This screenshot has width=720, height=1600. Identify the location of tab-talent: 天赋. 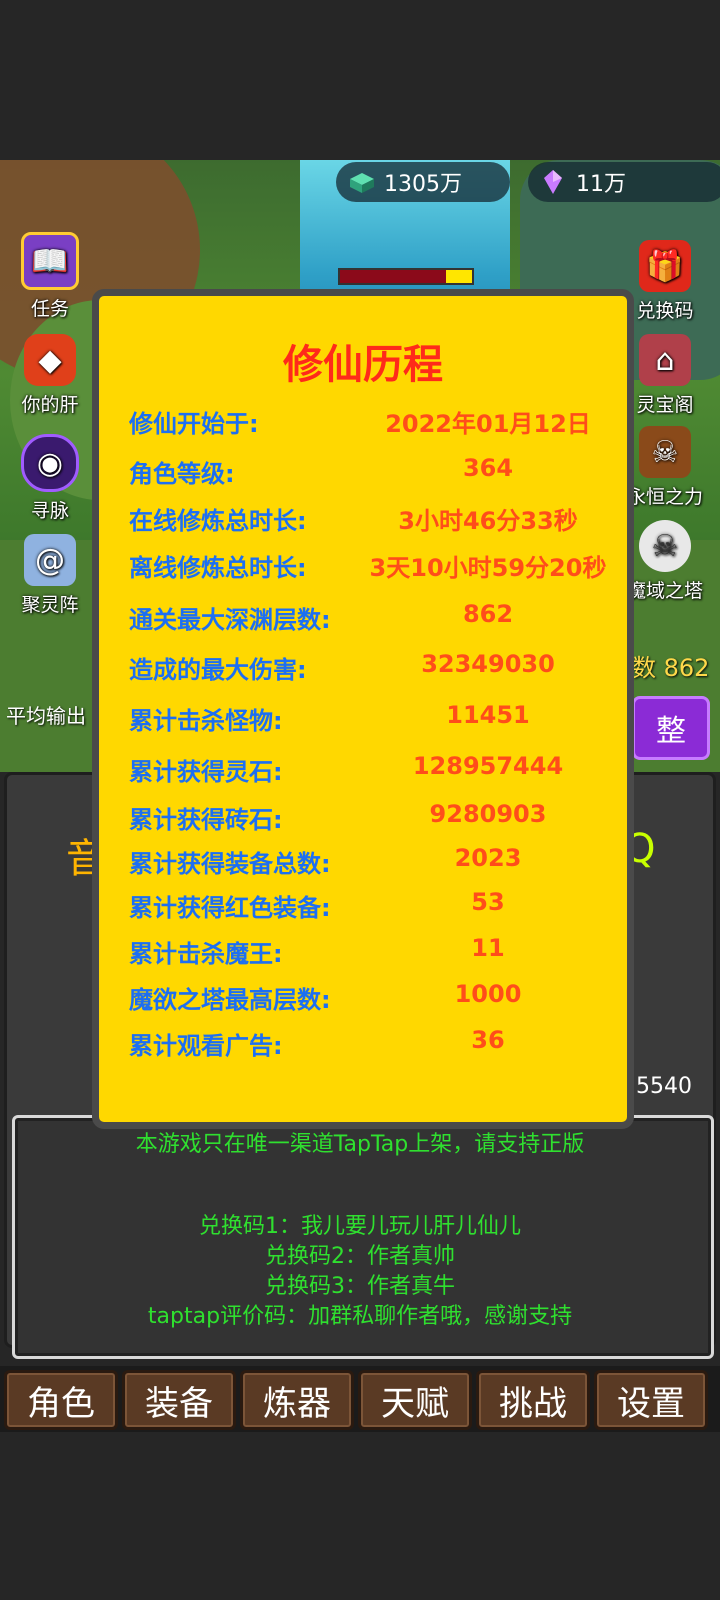
(415, 1400).